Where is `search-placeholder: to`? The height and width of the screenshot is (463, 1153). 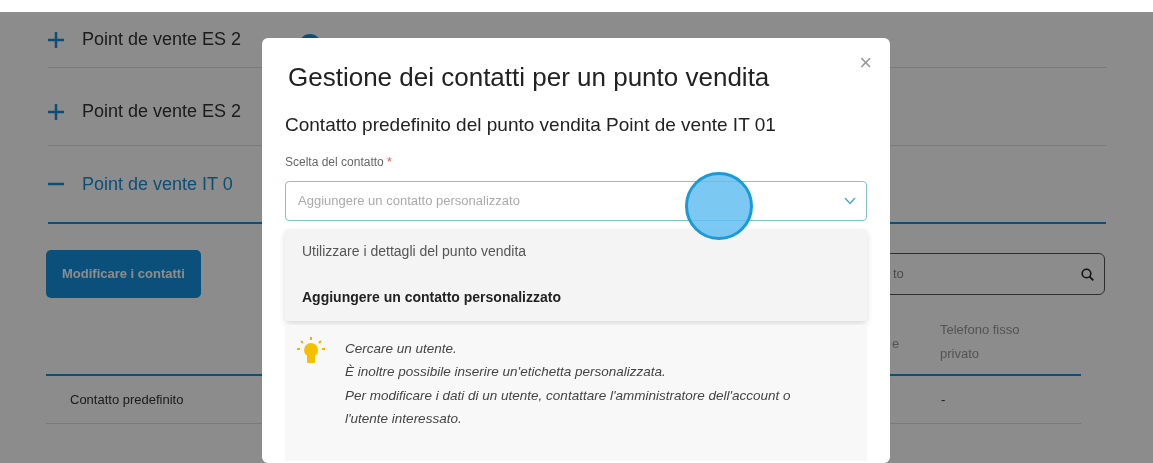
search-placeholder: to is located at coordinates (898, 274).